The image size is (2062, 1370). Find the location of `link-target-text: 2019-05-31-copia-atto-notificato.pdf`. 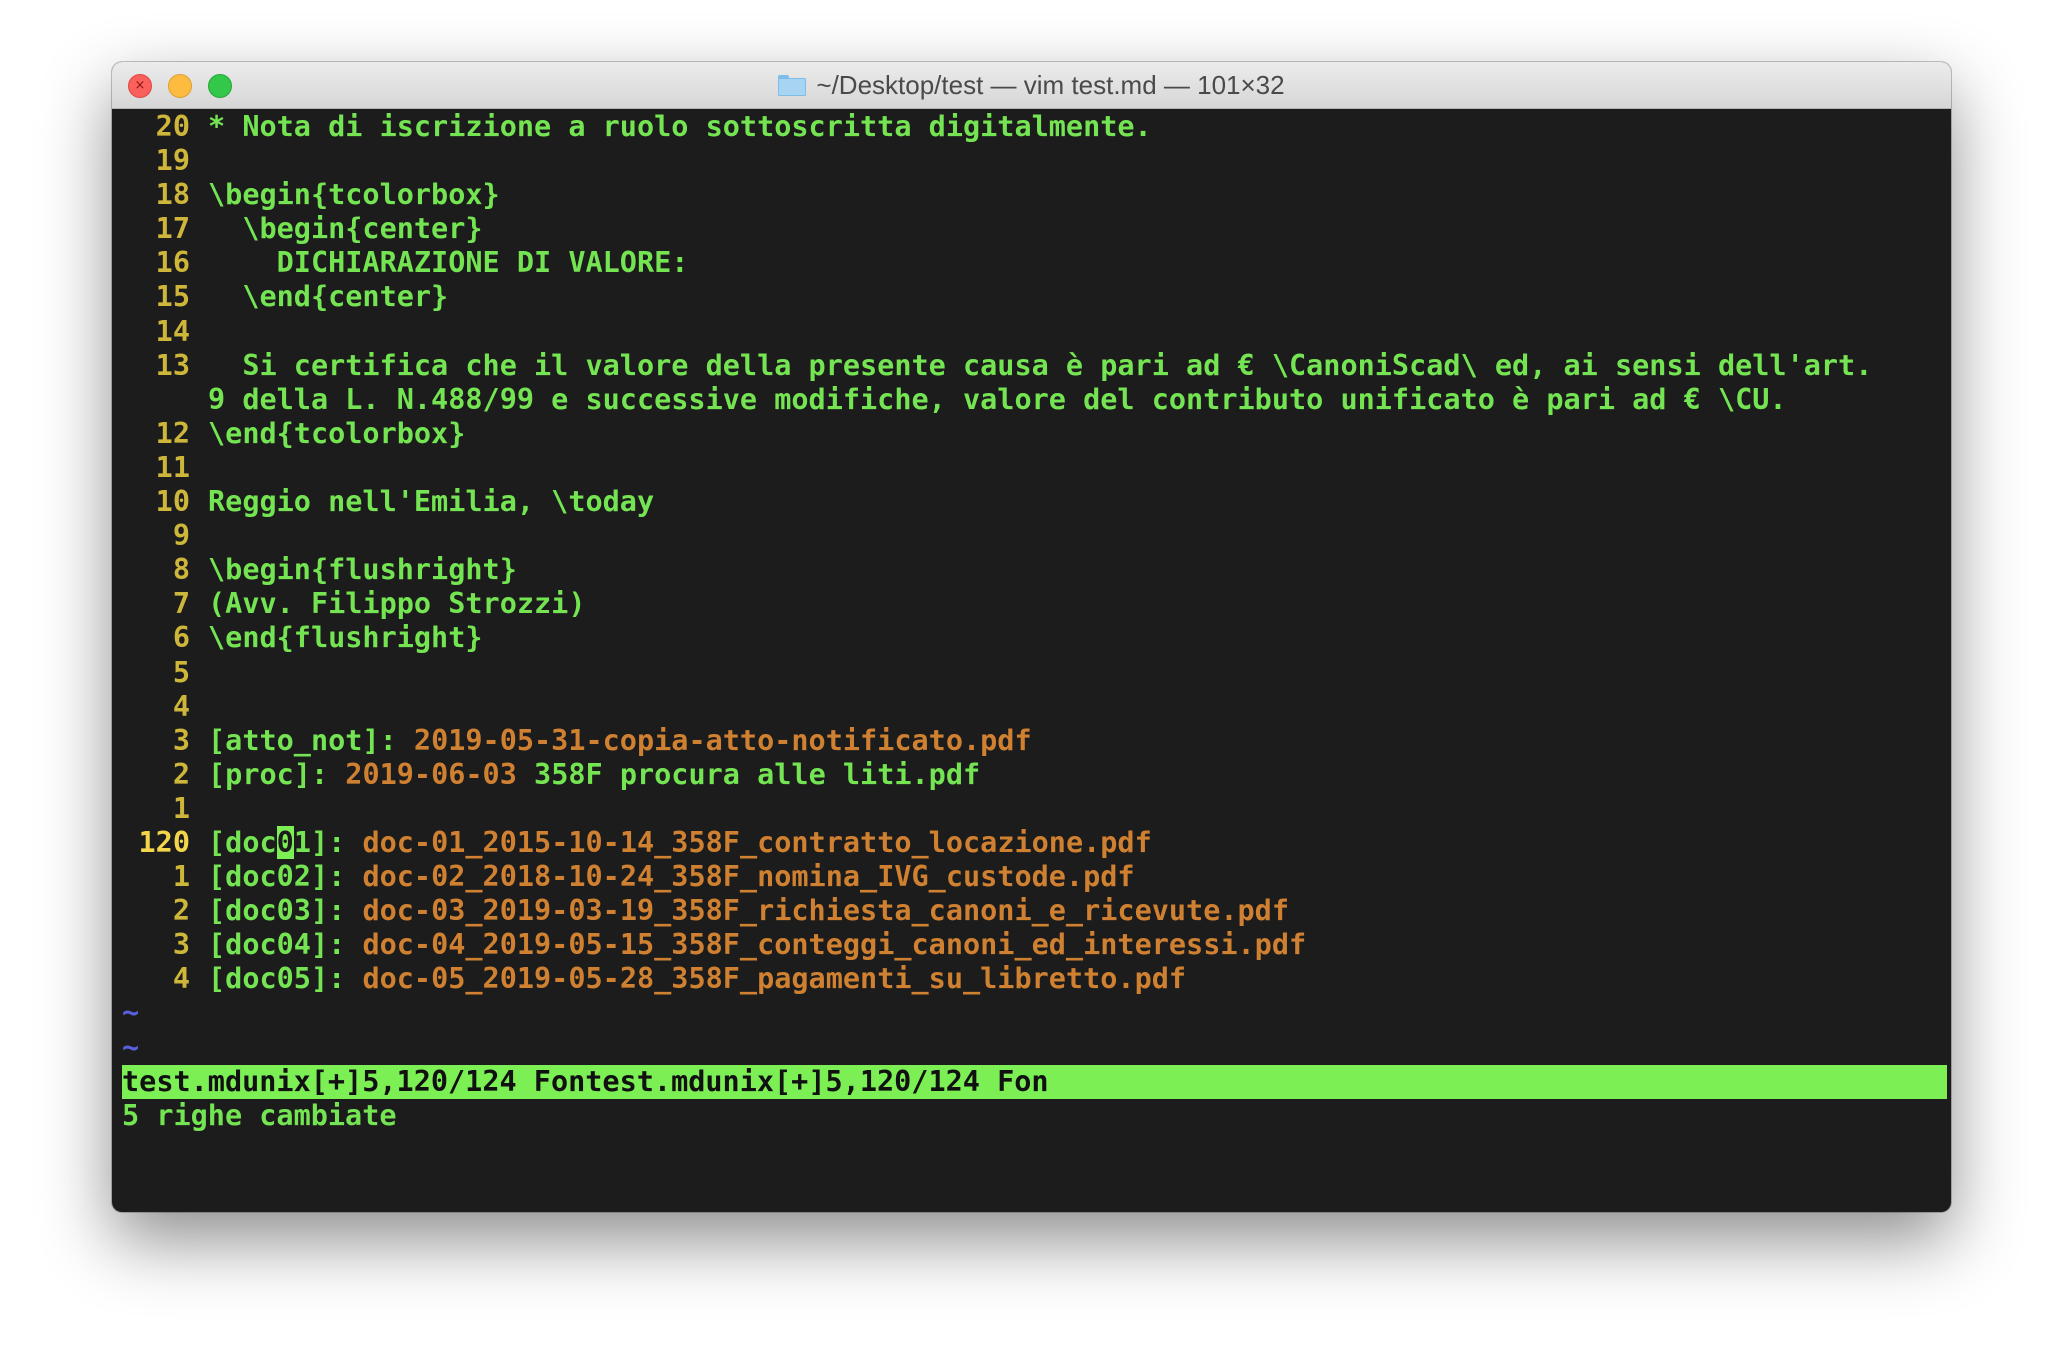

link-target-text: 2019-05-31-copia-atto-notificato.pdf is located at coordinates (722, 740).